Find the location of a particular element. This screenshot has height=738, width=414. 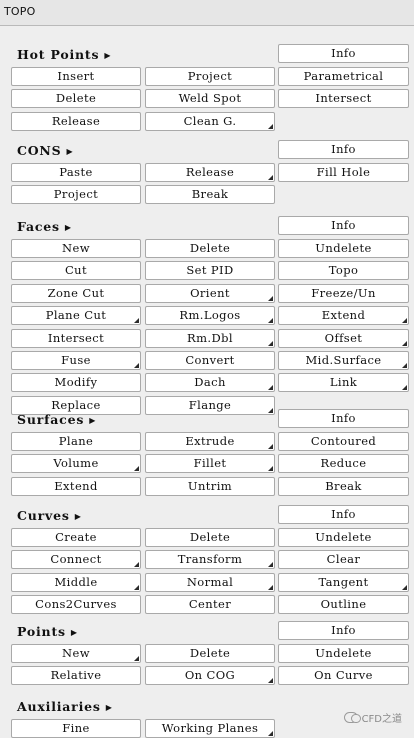

extrude-button: Extrude is located at coordinates (210, 441).